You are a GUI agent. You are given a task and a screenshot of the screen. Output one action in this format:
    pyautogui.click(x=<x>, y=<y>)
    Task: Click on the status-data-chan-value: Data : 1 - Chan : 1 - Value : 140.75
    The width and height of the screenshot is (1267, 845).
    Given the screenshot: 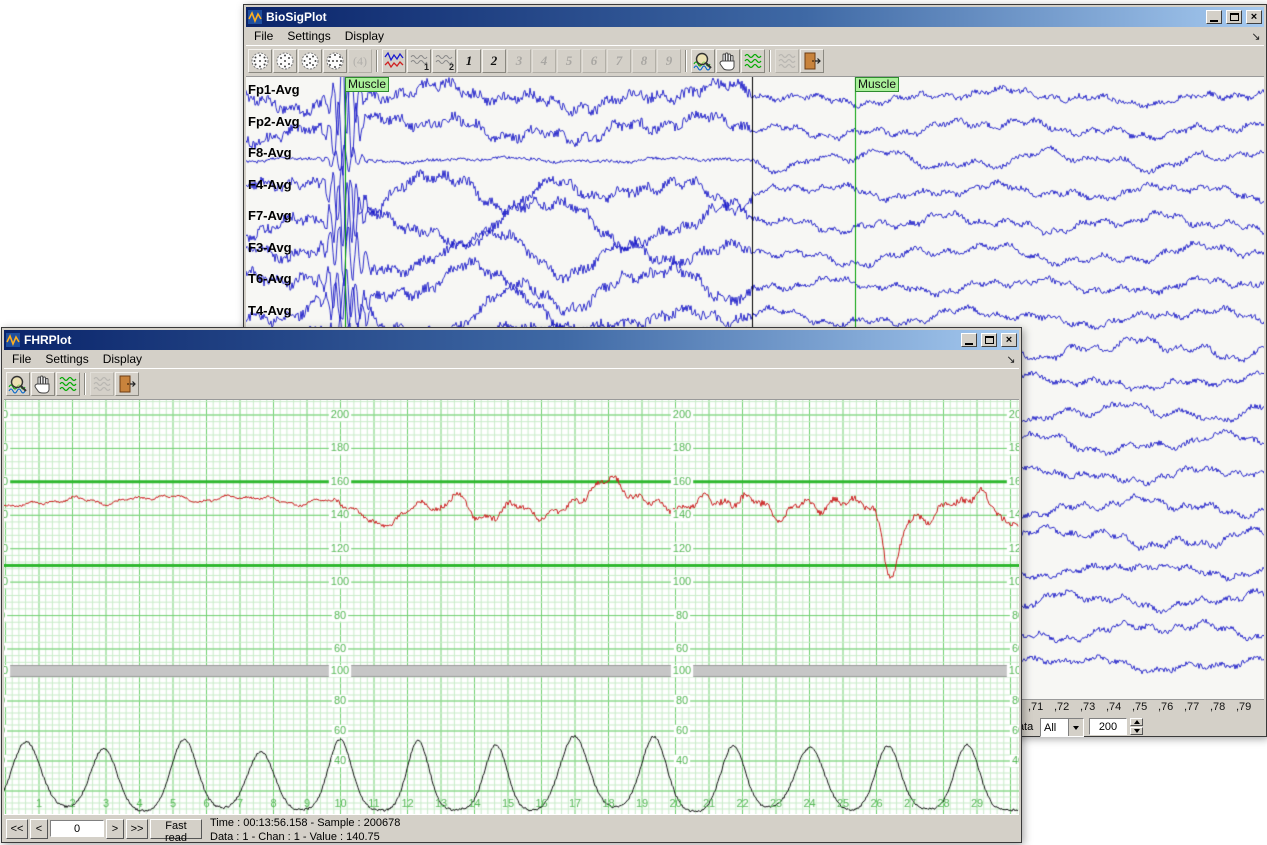 What is the action you would take?
    pyautogui.click(x=295, y=837)
    